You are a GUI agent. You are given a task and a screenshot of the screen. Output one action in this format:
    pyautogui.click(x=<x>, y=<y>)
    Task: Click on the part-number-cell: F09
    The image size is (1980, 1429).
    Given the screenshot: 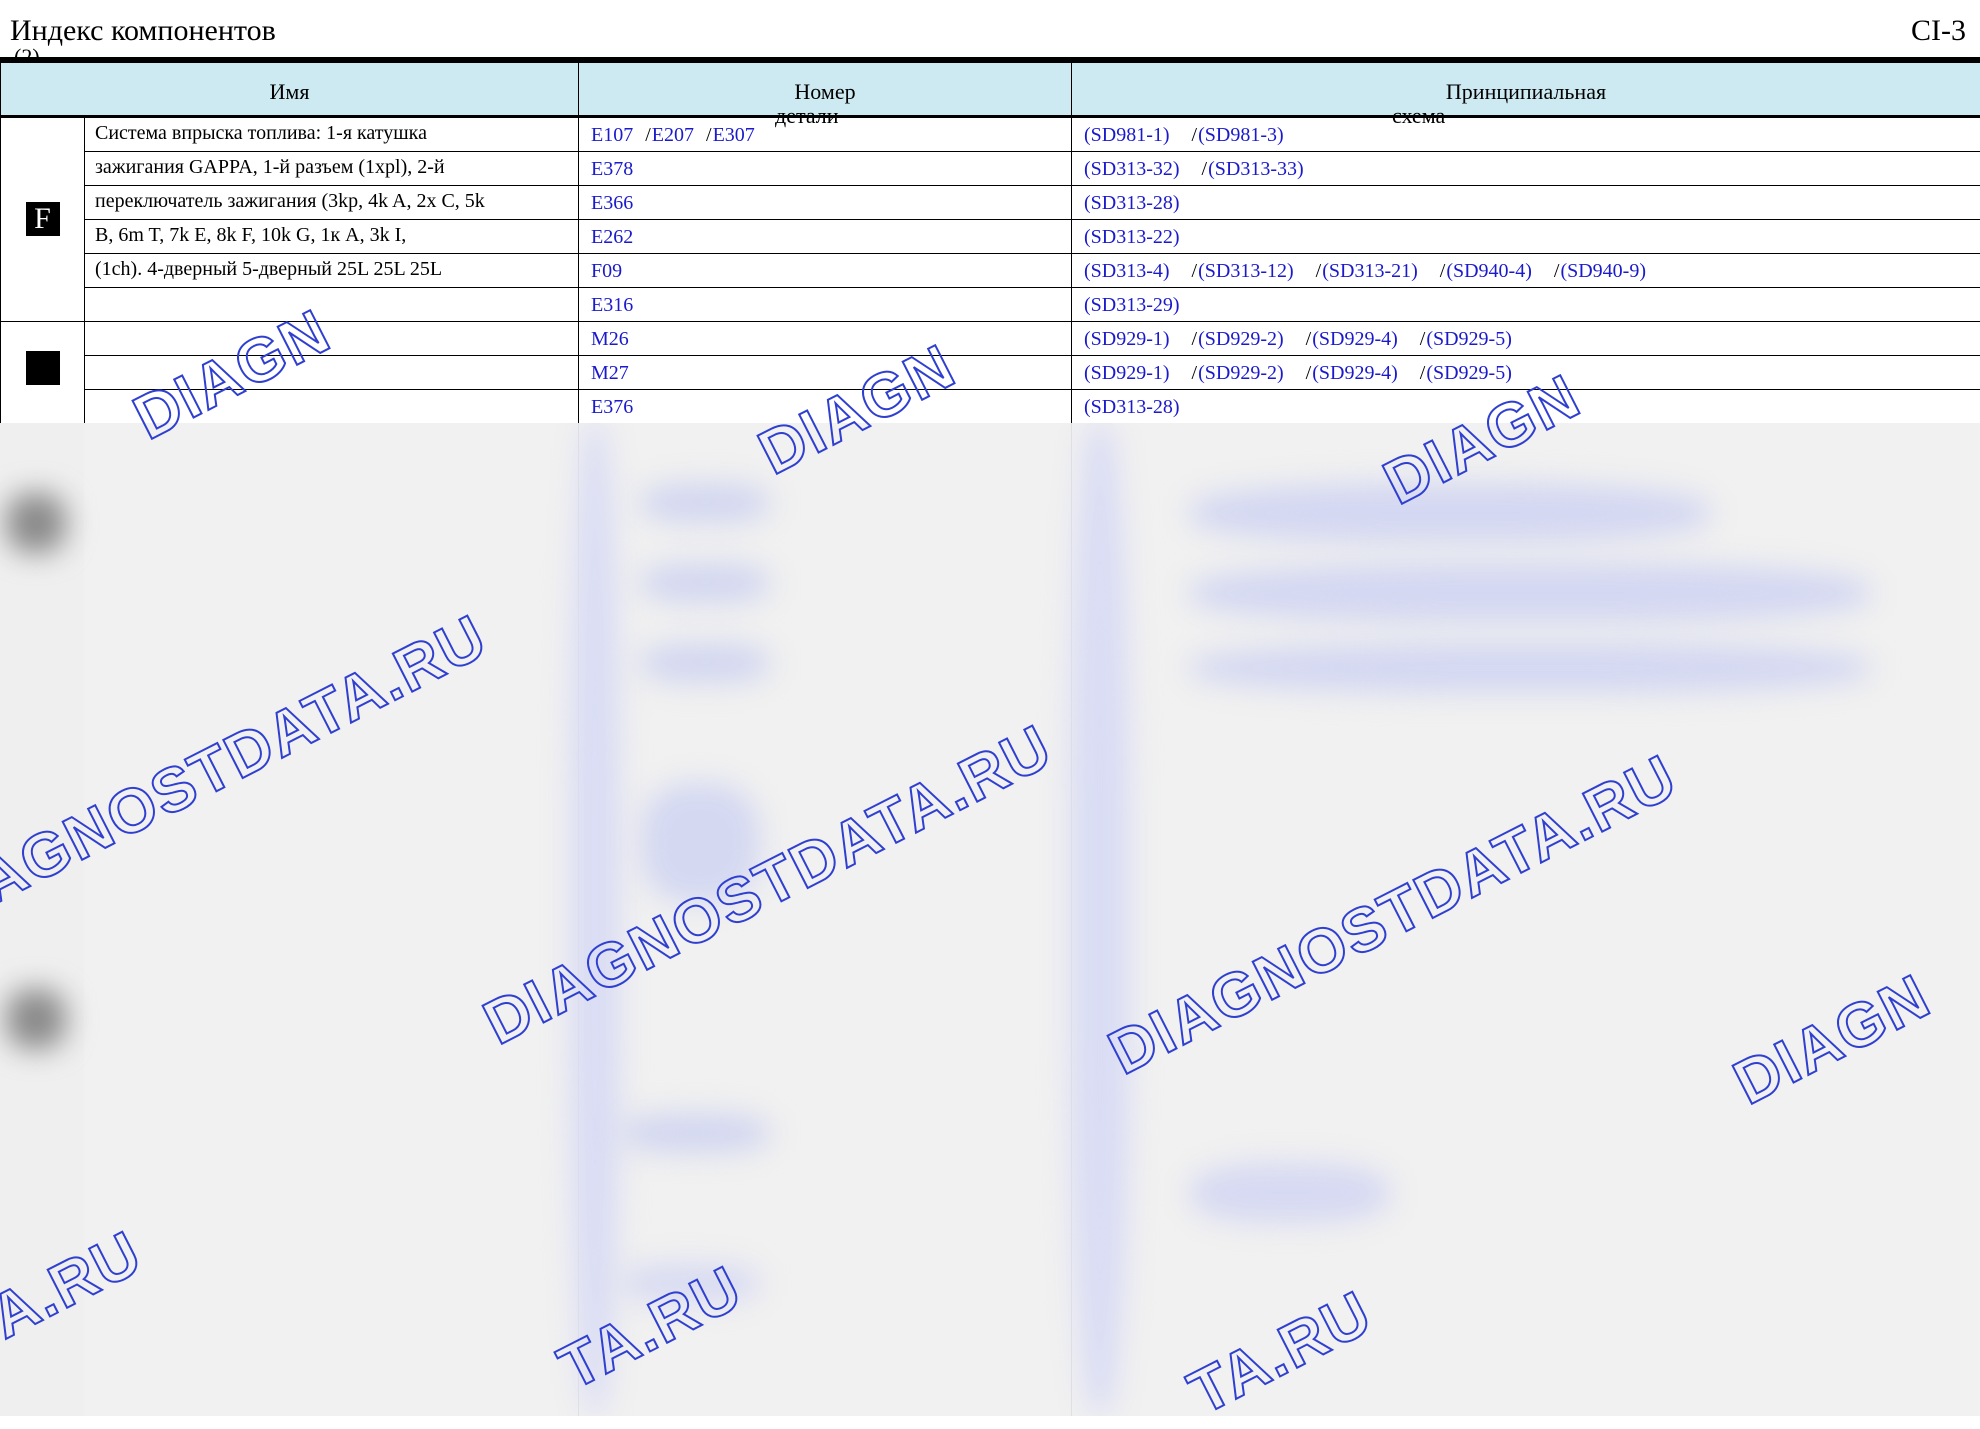 What is the action you would take?
    pyautogui.click(x=825, y=271)
    